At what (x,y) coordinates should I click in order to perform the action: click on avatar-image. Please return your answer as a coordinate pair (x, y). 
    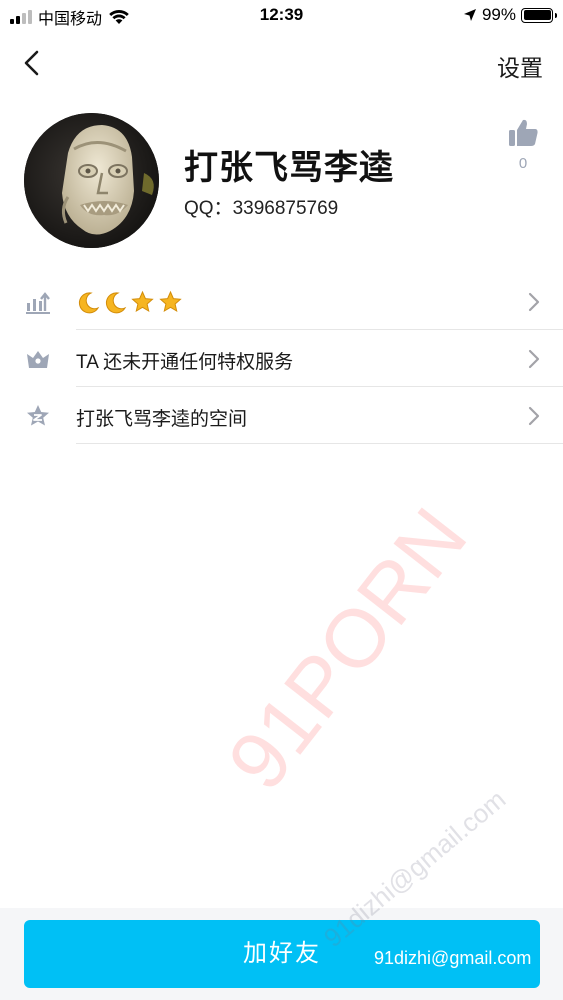
    Looking at the image, I should click on (91, 180).